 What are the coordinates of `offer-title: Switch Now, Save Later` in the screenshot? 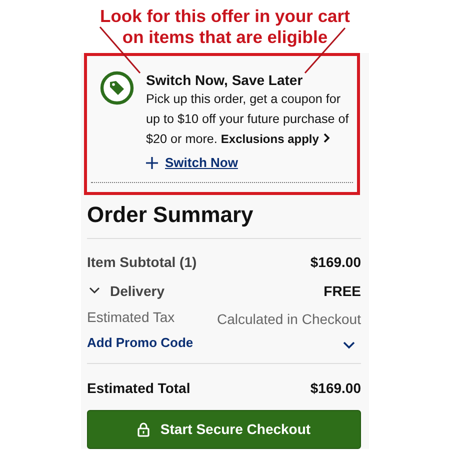 It's located at (225, 80).